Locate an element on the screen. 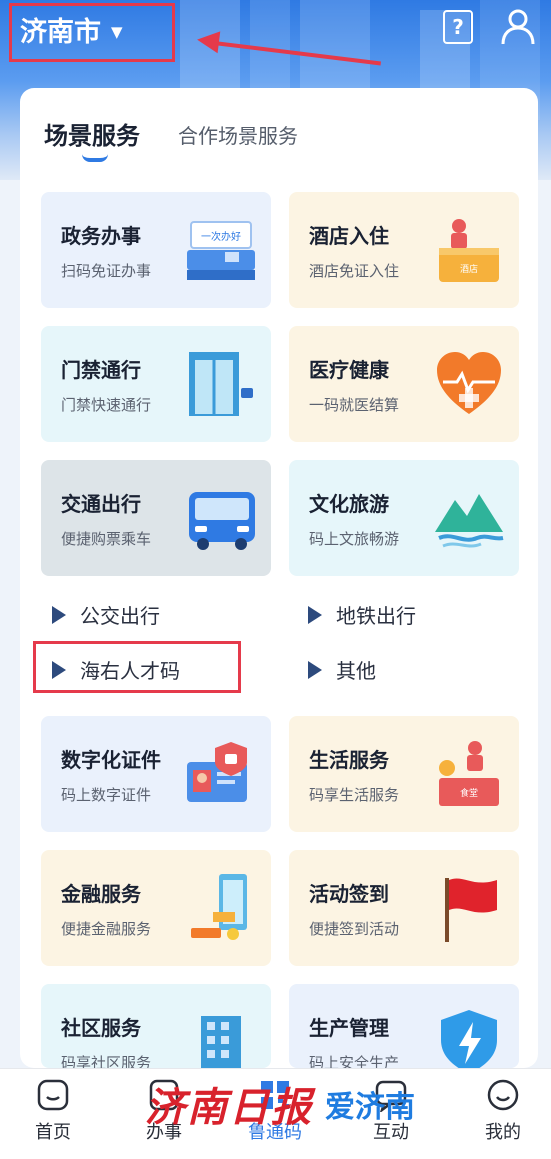 The width and height of the screenshot is (551, 1159). tile-access-control: 门禁通行 门禁快速通行 is located at coordinates (156, 384).